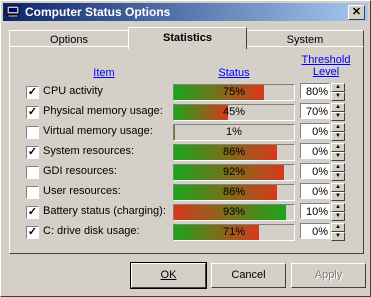 The image size is (371, 297). Describe the element at coordinates (326, 60) in the screenshot. I see `threshold-header-line1: Threshold` at that location.